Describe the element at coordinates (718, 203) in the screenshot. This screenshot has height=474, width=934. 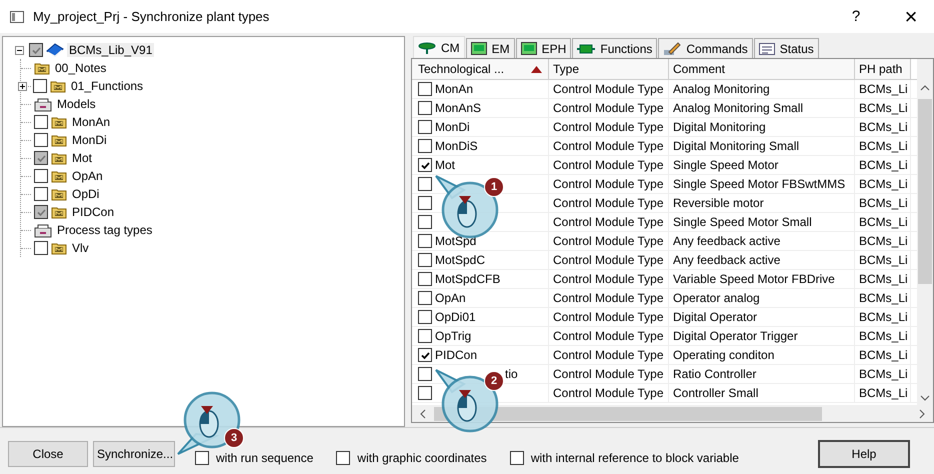
I see `table-cell: Reversible motor` at that location.